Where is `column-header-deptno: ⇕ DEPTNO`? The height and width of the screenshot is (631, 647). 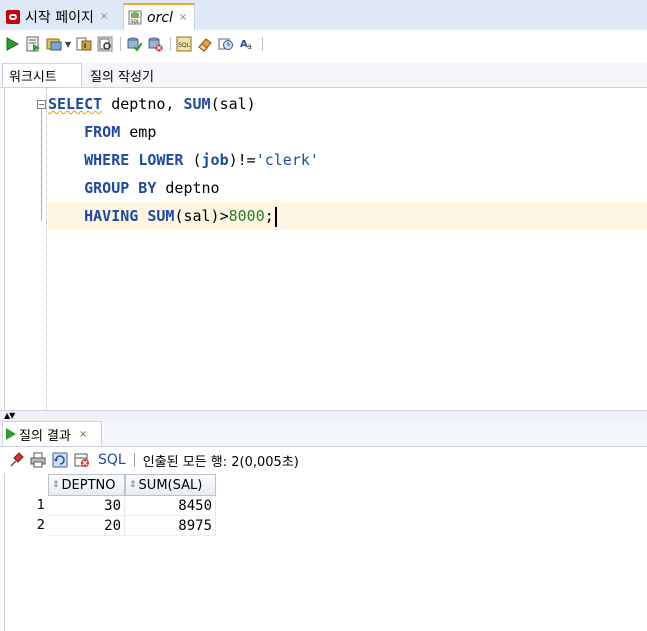
column-header-deptno: ⇕ DEPTNO is located at coordinates (86, 485).